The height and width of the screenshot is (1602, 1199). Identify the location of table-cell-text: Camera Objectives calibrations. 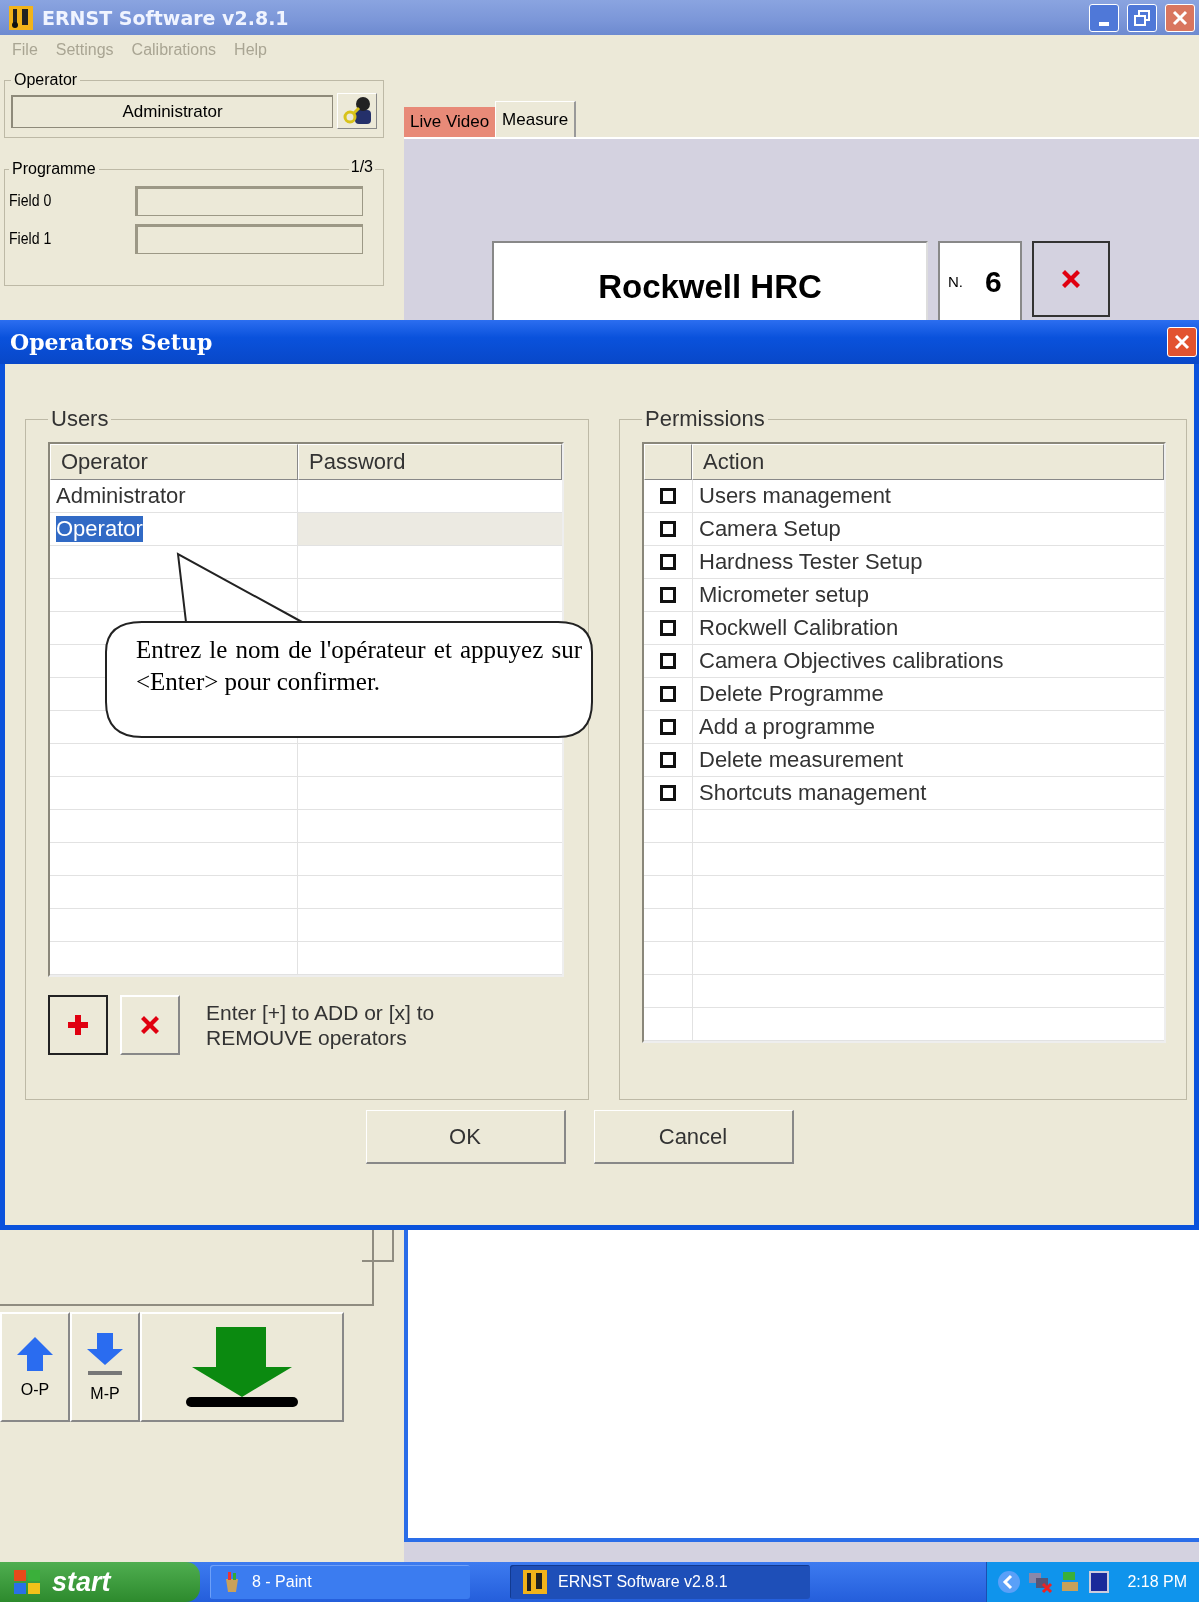
(851, 661).